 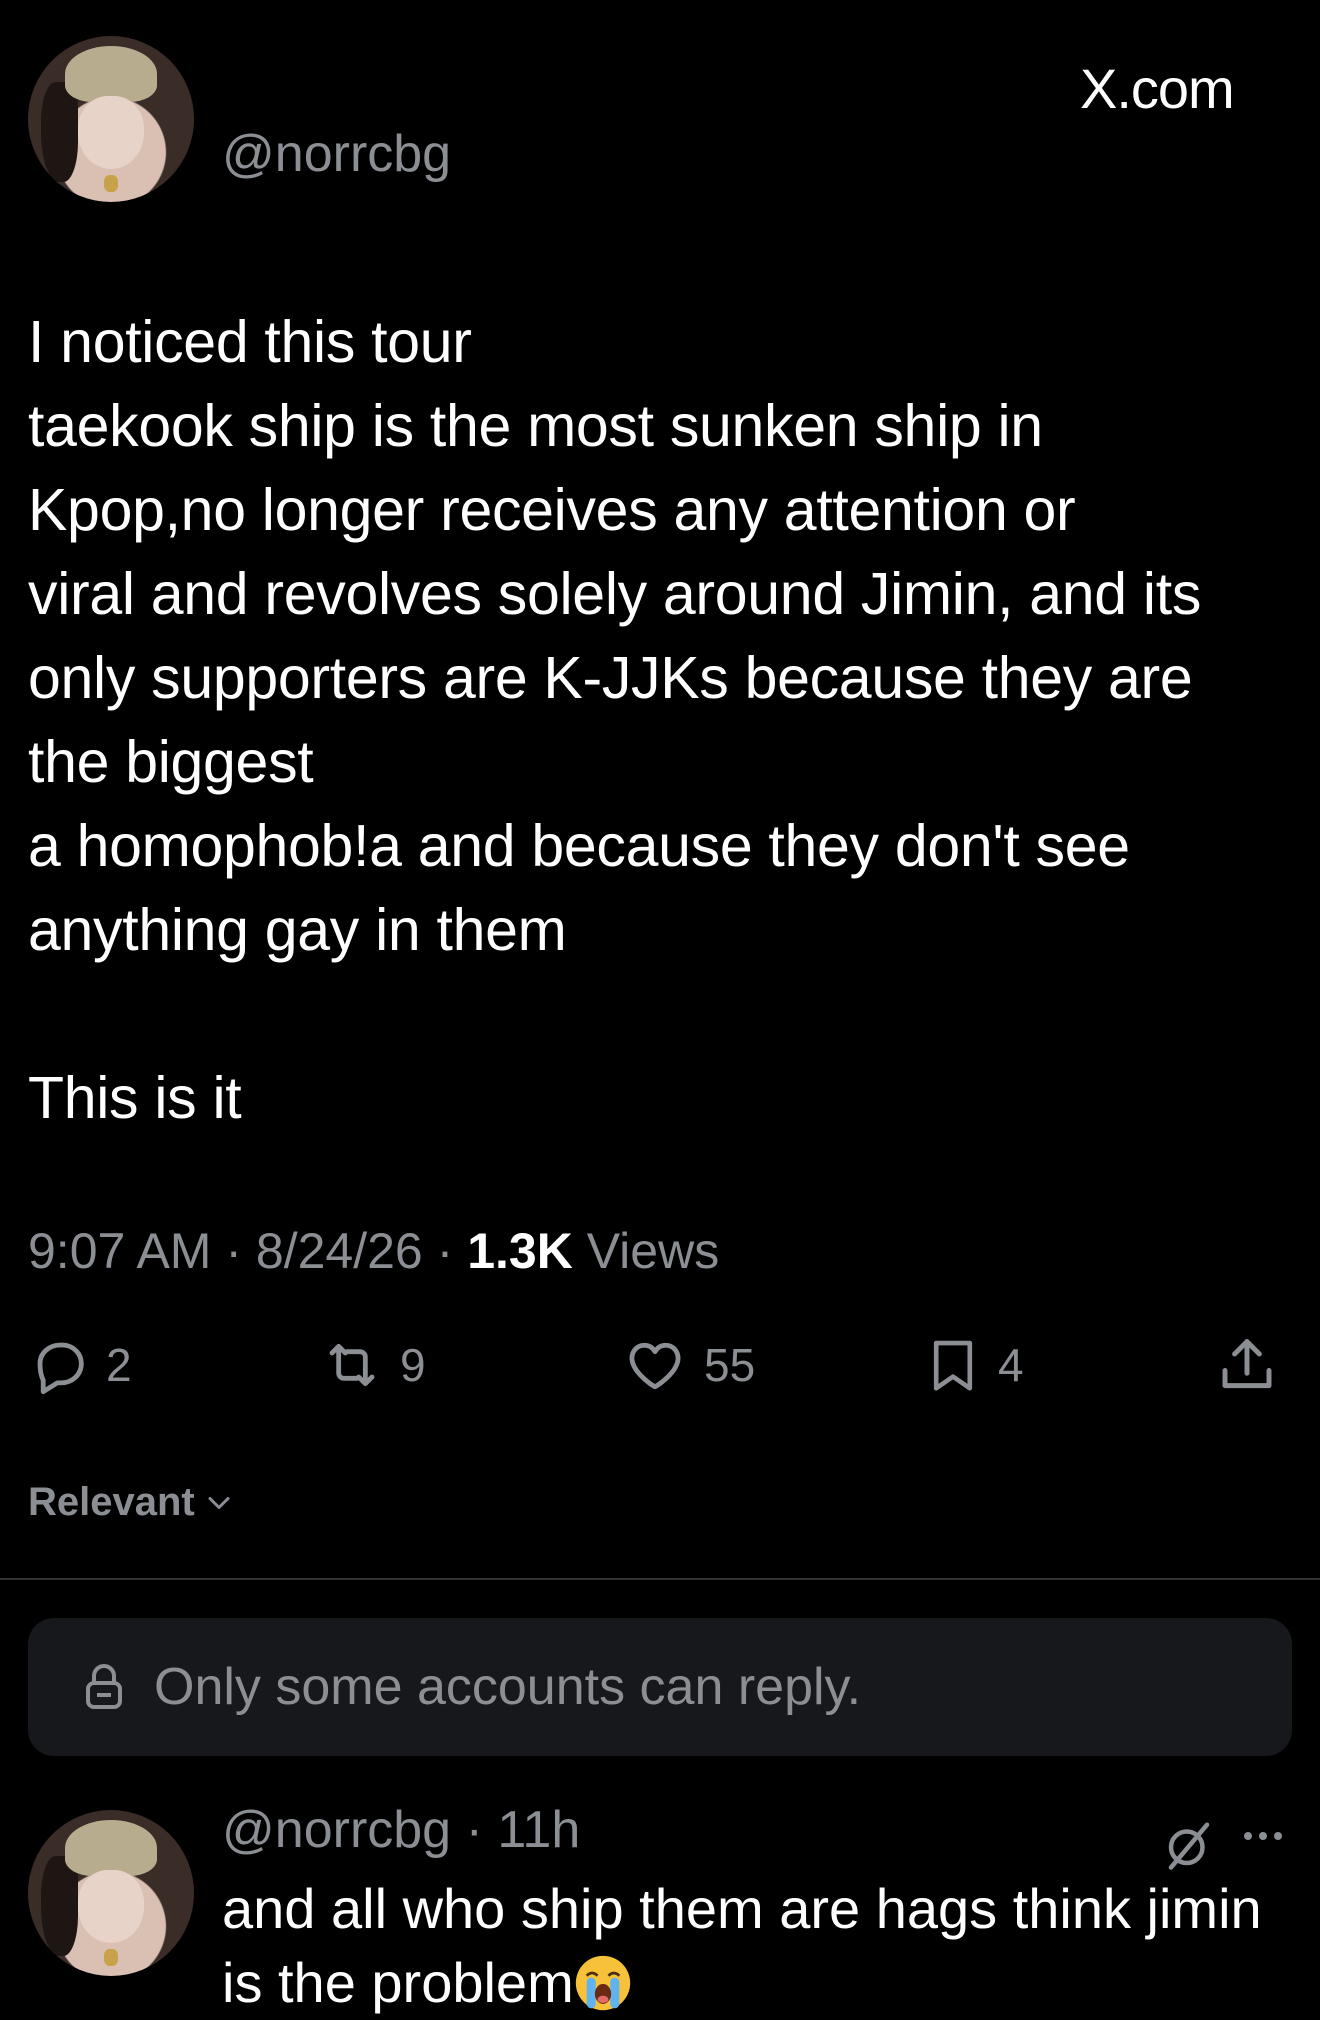 I want to click on reply-author-avatar, so click(x=111, y=1893).